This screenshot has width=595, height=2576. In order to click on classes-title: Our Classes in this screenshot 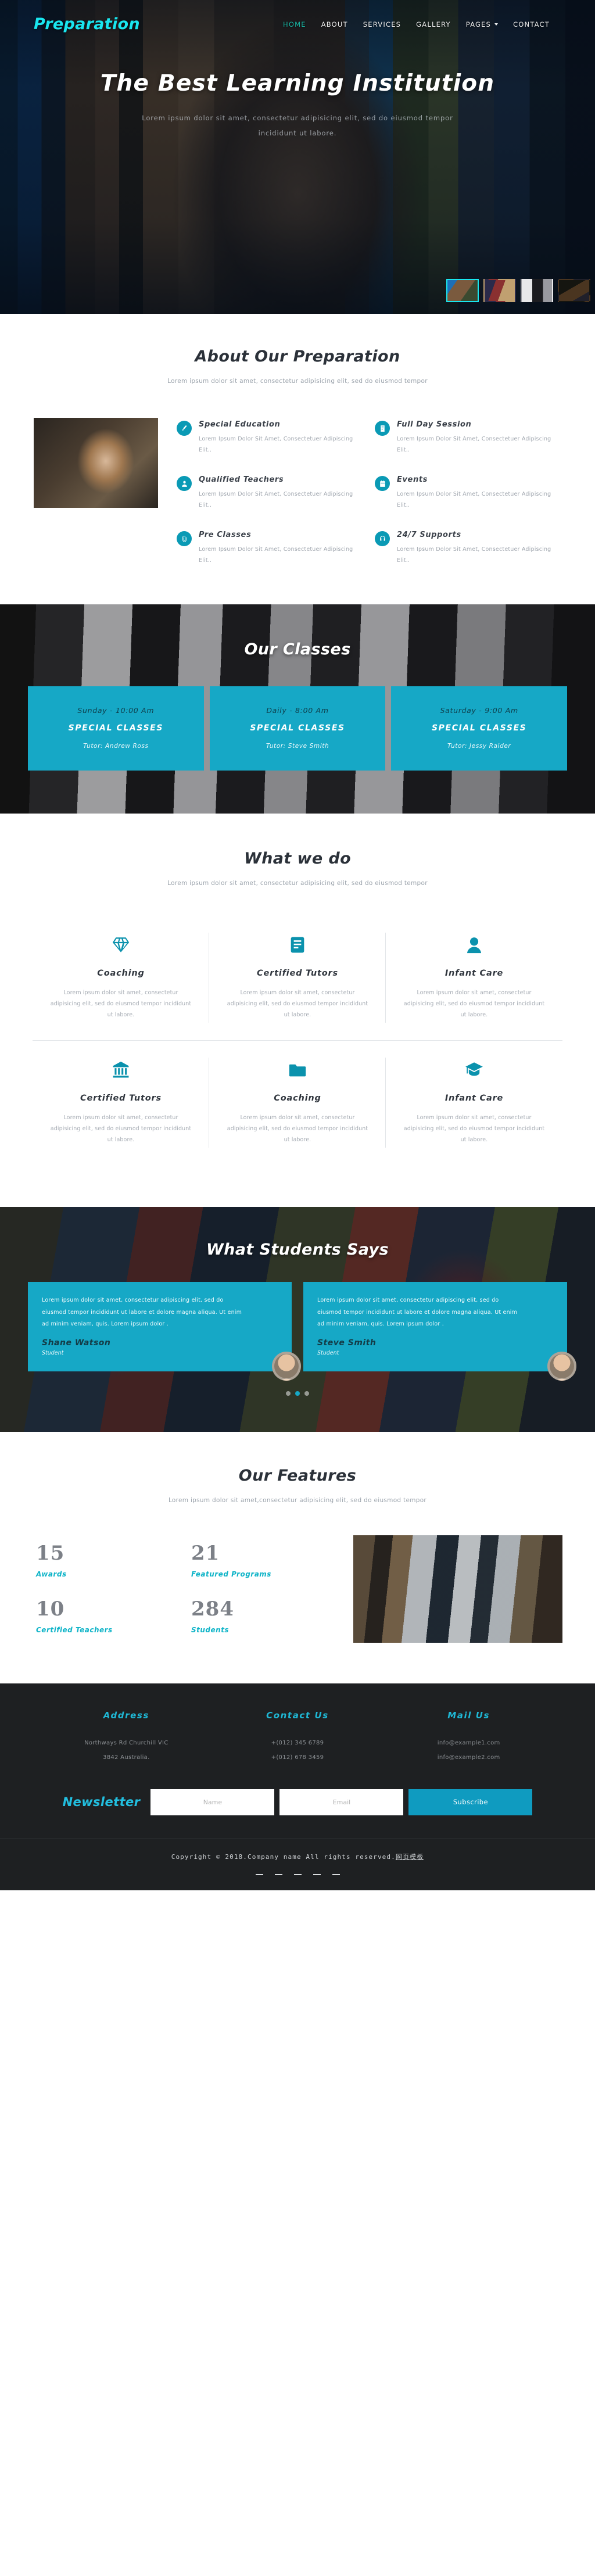, I will do `click(297, 649)`.